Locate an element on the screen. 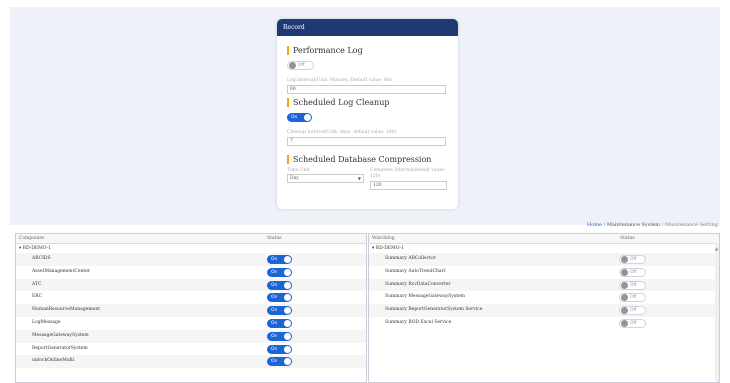 The image size is (730, 383). cleanup-interval-input: 7 is located at coordinates (366, 141).